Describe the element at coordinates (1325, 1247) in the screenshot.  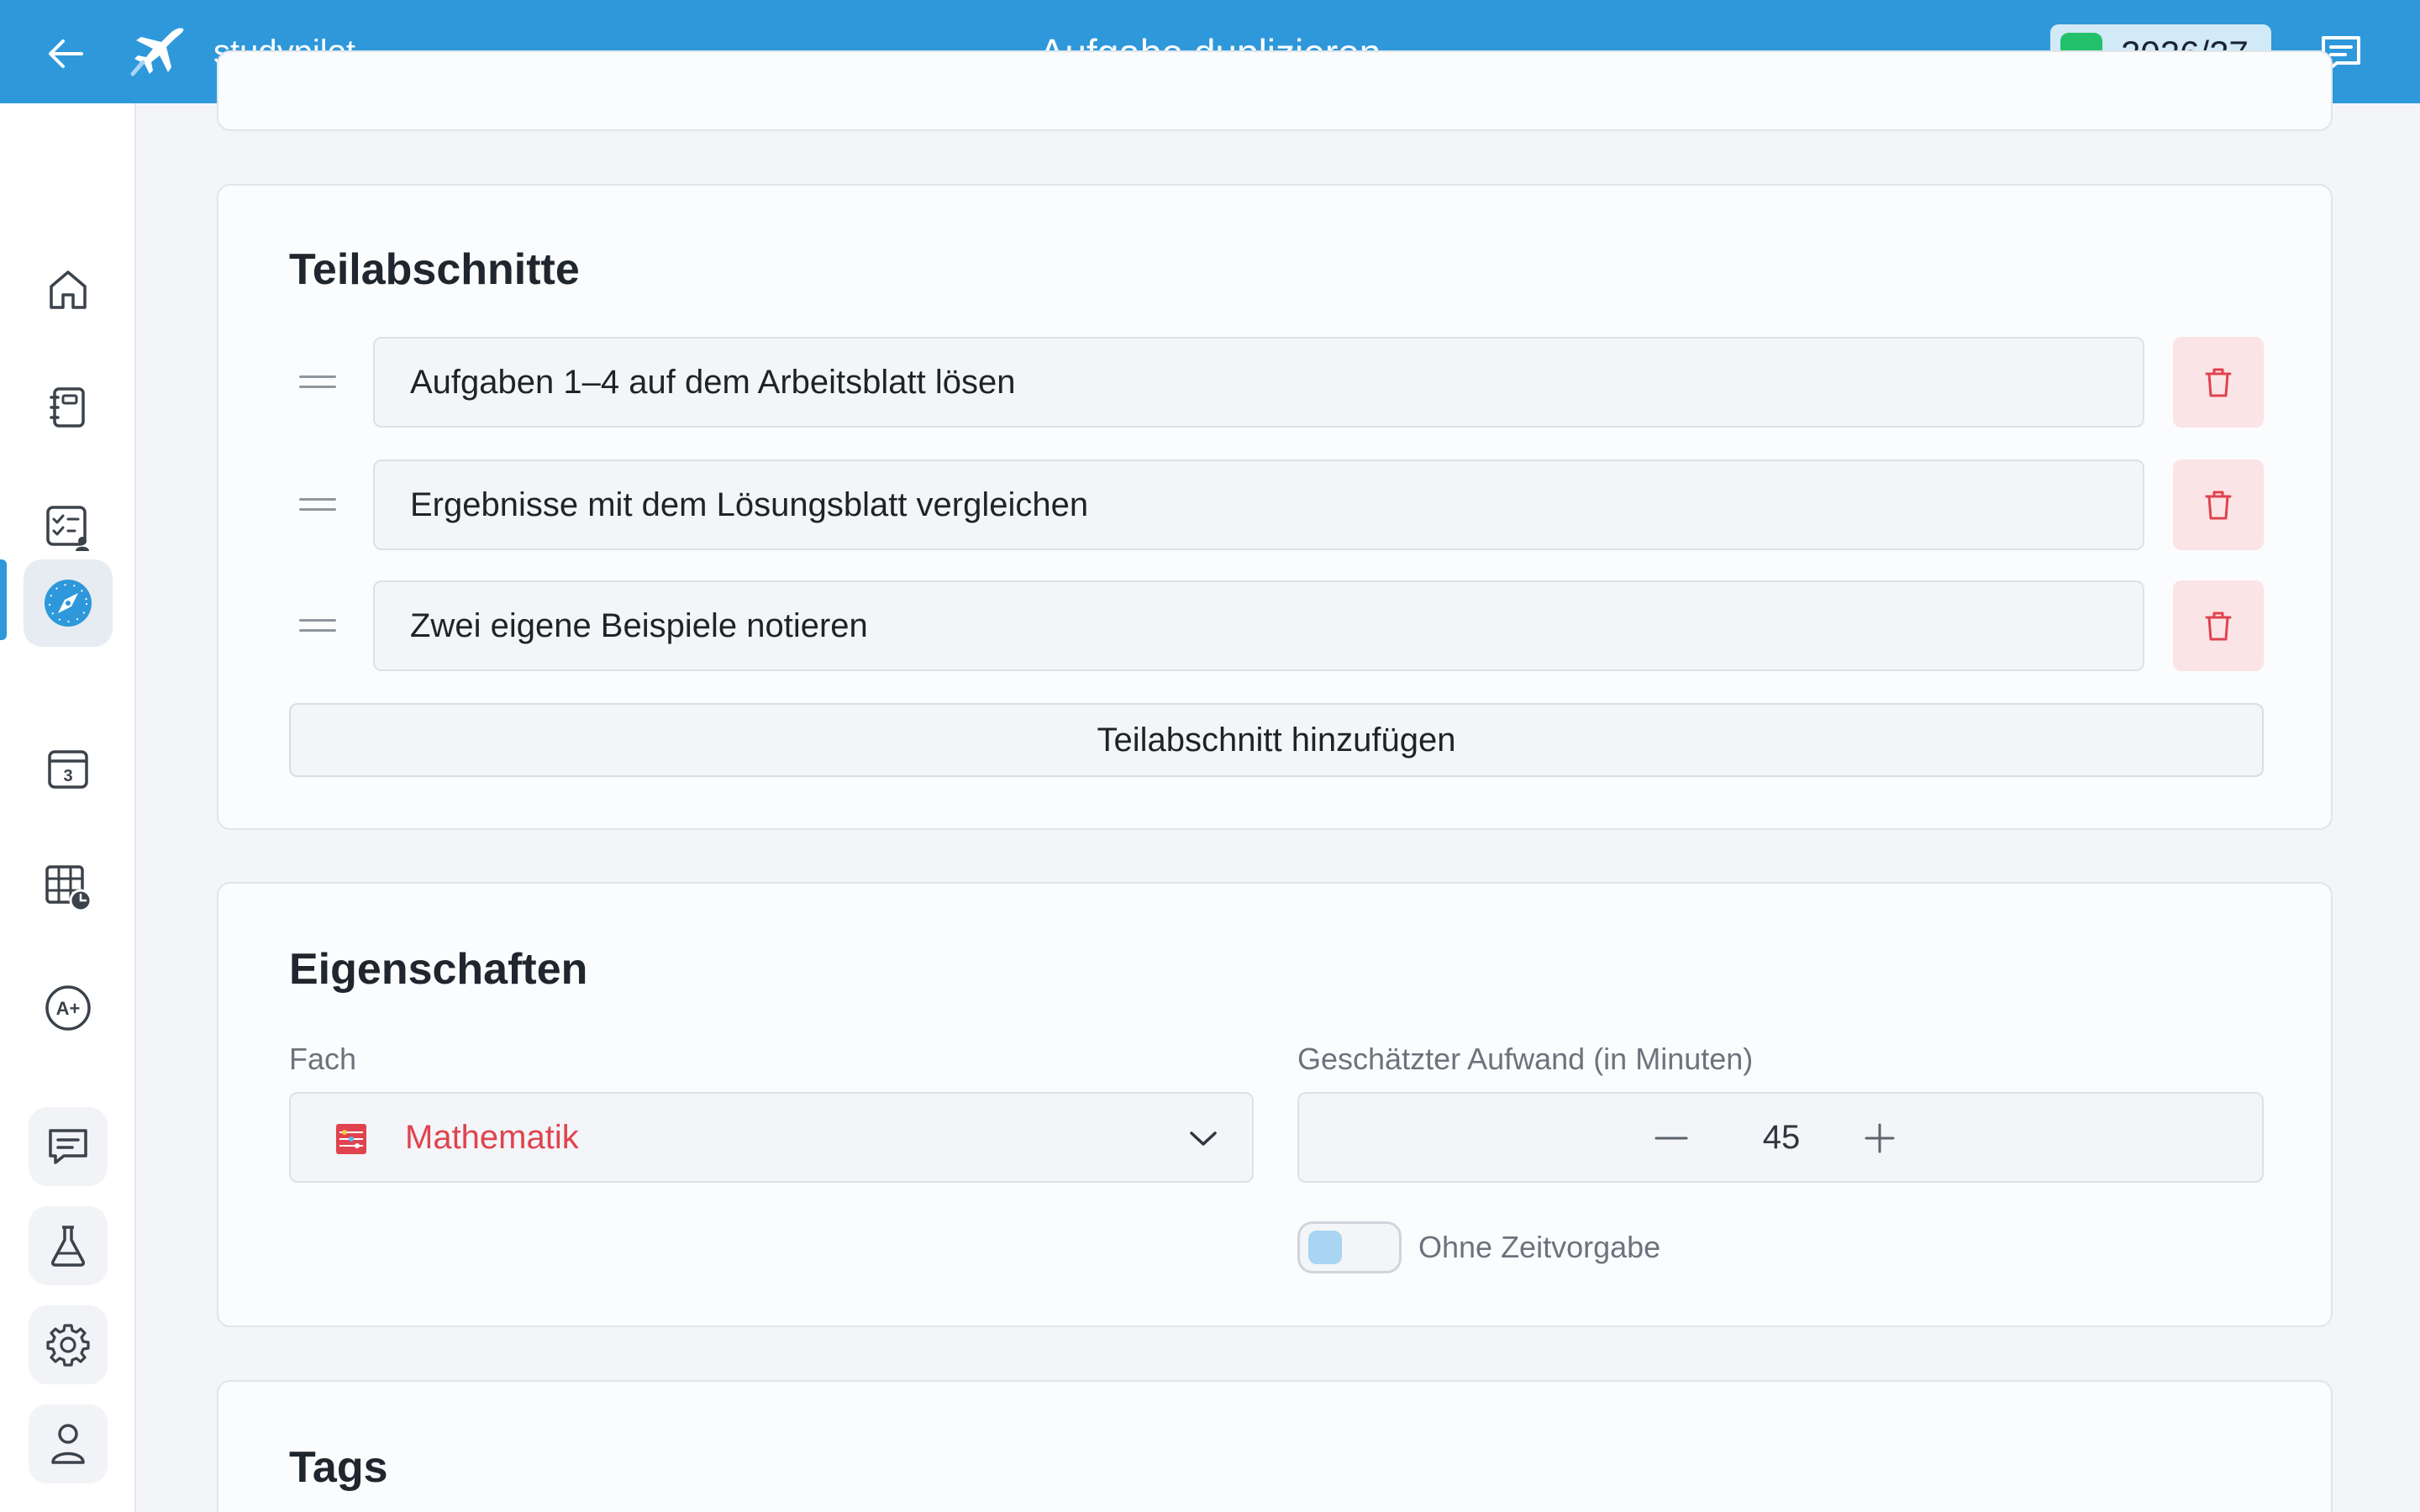
I see `toggle-knob` at that location.